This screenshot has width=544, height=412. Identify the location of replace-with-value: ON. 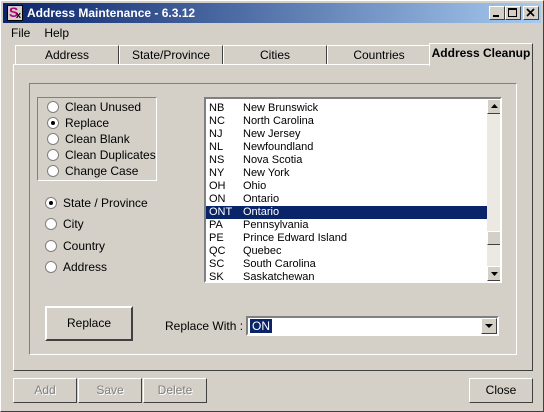
(261, 326).